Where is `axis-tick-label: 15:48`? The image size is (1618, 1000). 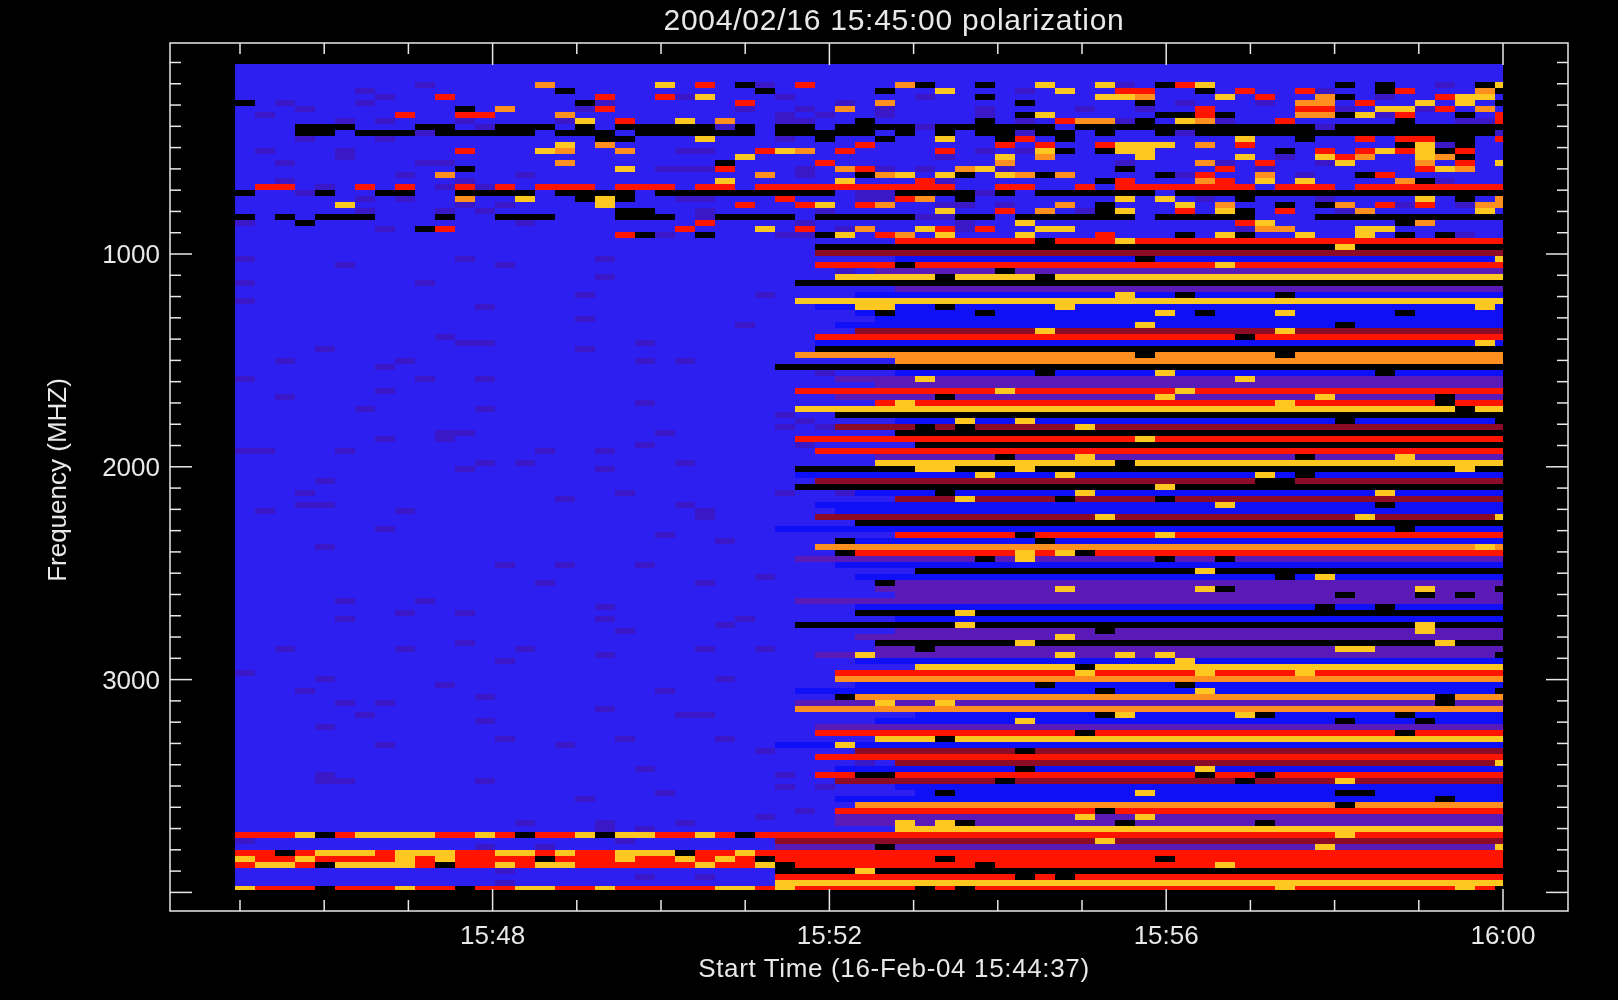
axis-tick-label: 15:48 is located at coordinates (493, 935).